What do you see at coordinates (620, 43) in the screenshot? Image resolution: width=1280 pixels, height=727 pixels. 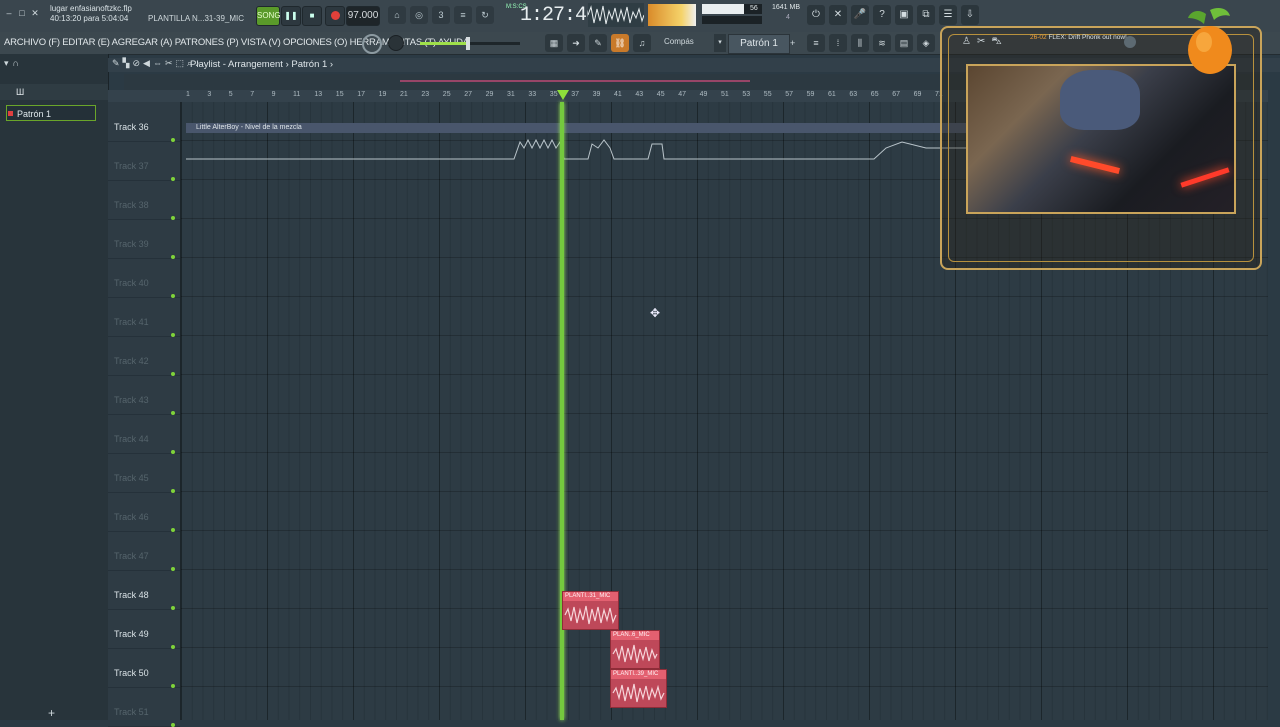 I see `link-icon: ⛓` at bounding box center [620, 43].